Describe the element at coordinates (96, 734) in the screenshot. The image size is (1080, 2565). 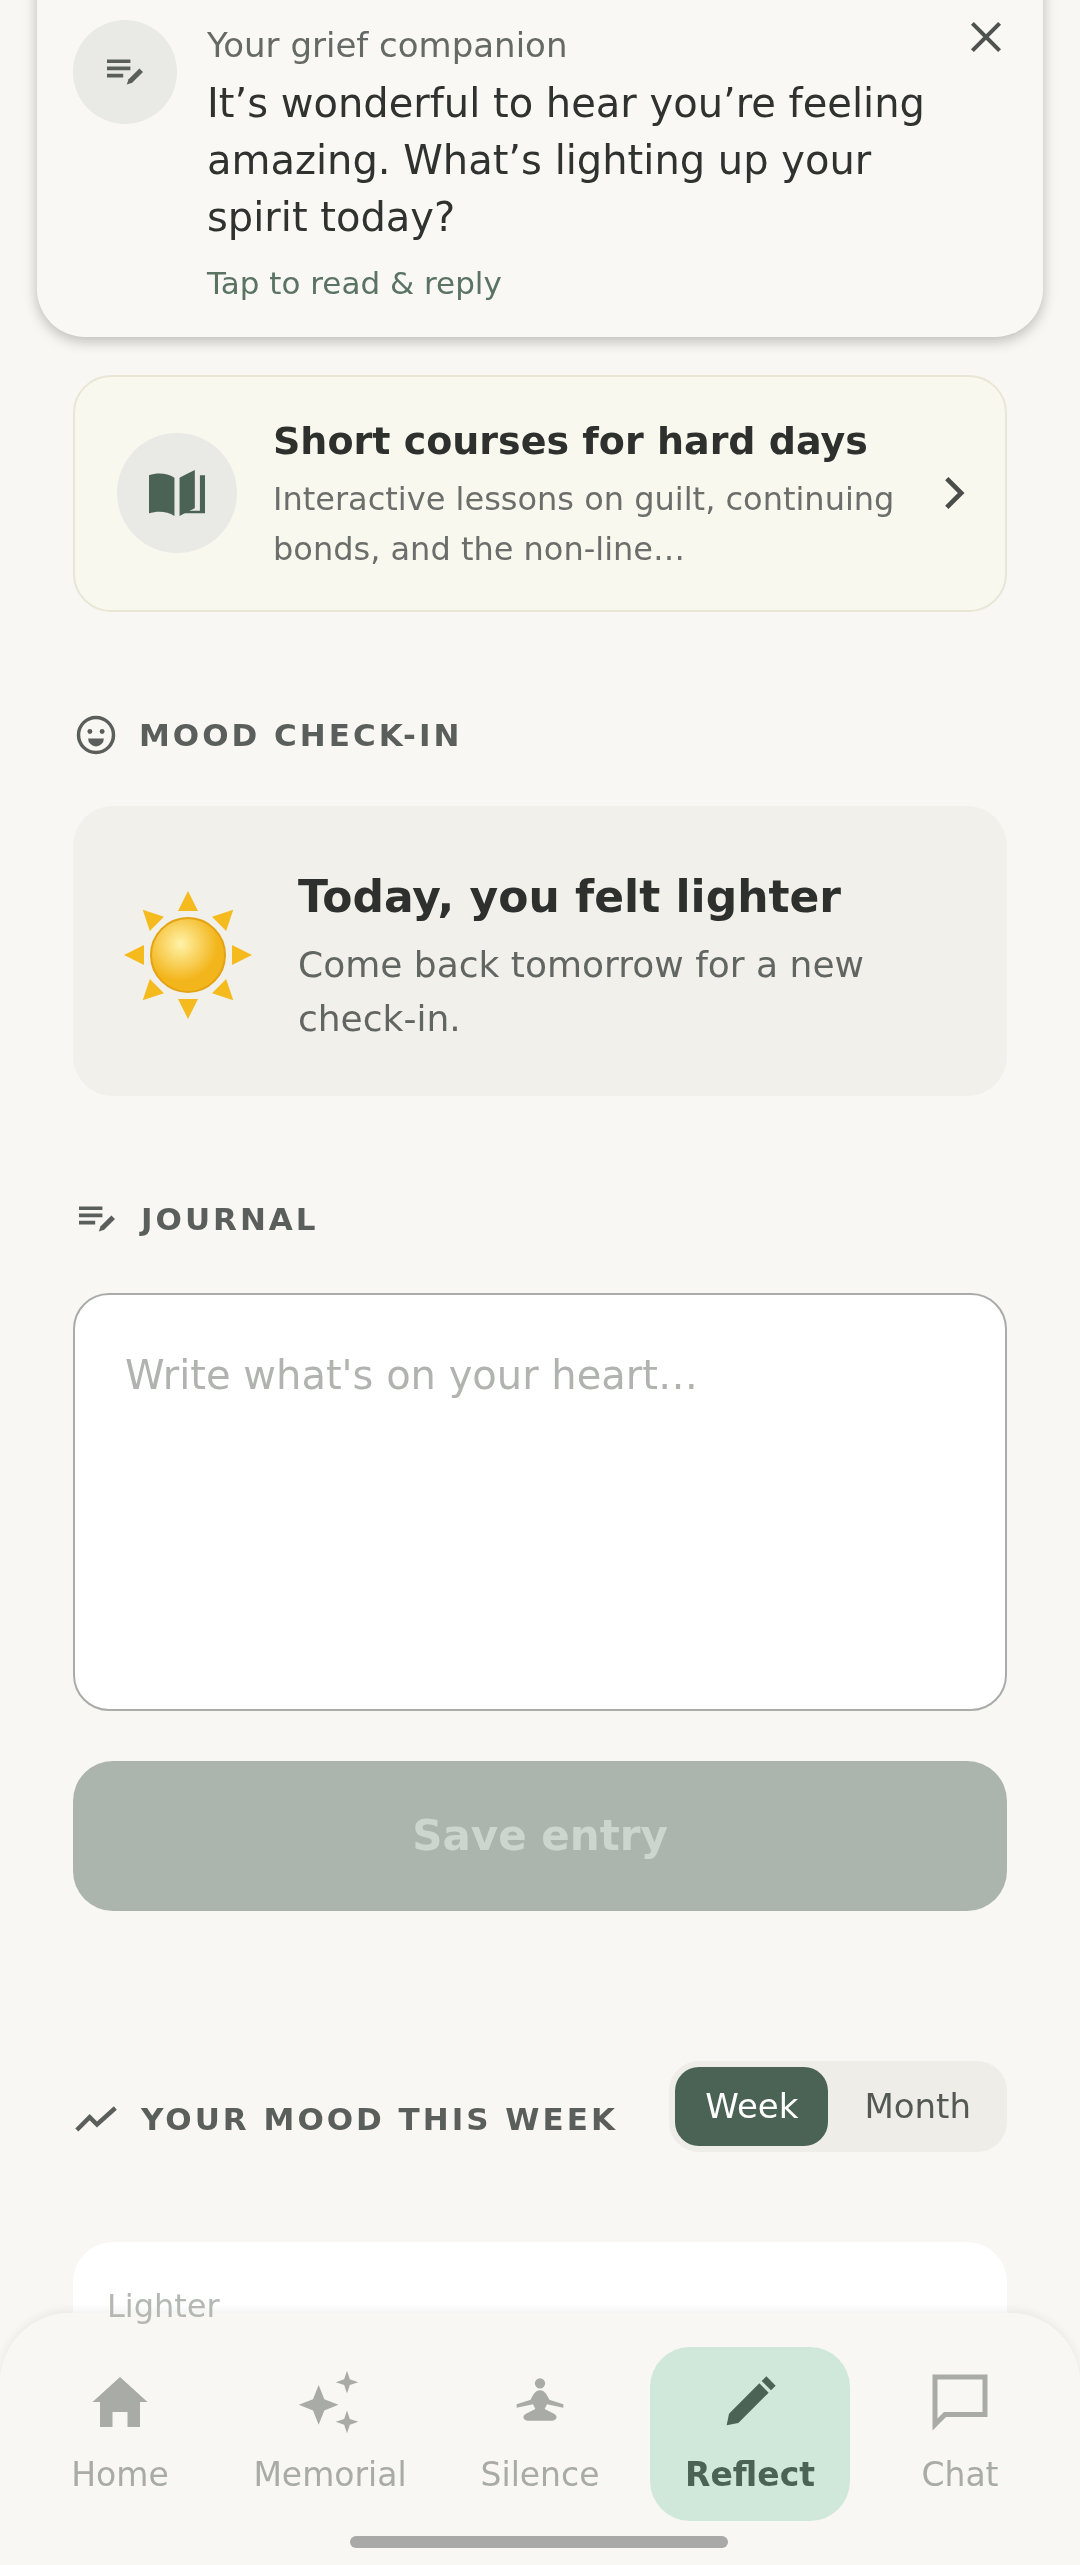
I see `smiley-icon` at that location.